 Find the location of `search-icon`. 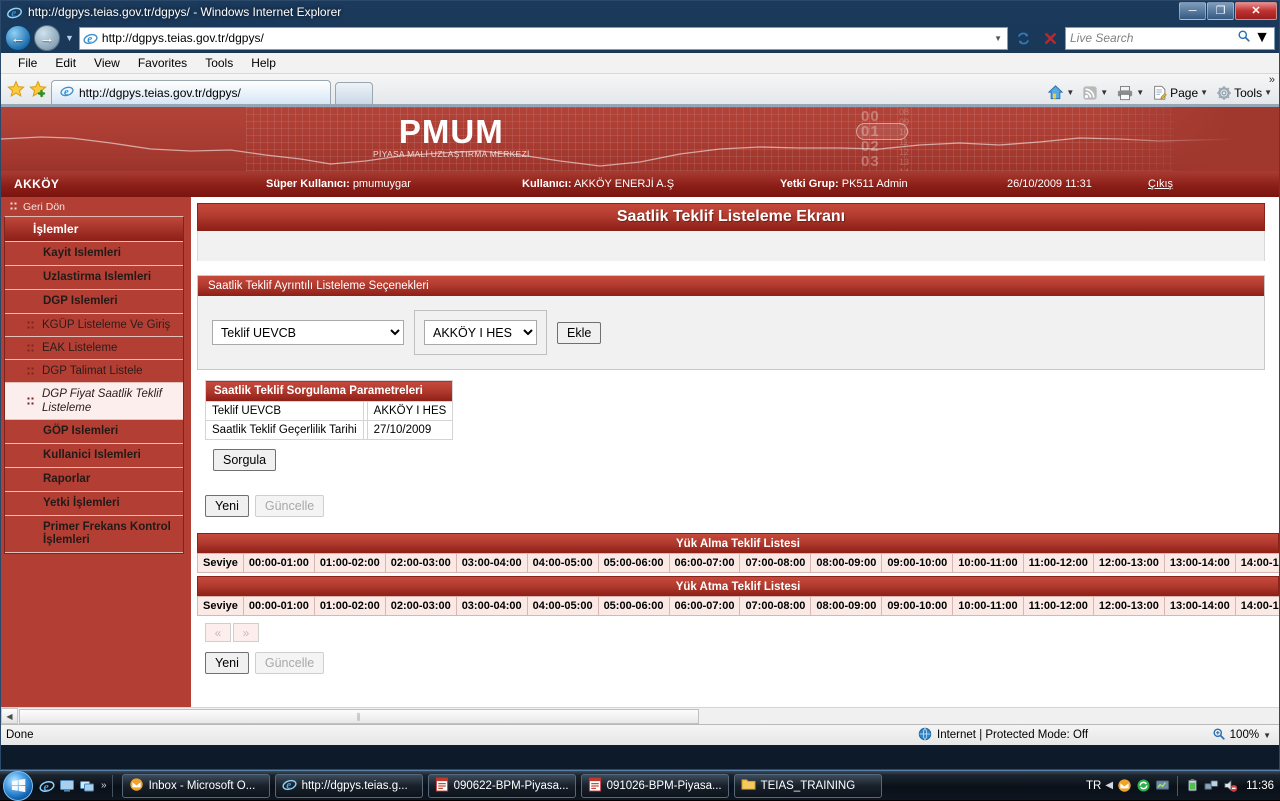

search-icon is located at coordinates (1244, 38).